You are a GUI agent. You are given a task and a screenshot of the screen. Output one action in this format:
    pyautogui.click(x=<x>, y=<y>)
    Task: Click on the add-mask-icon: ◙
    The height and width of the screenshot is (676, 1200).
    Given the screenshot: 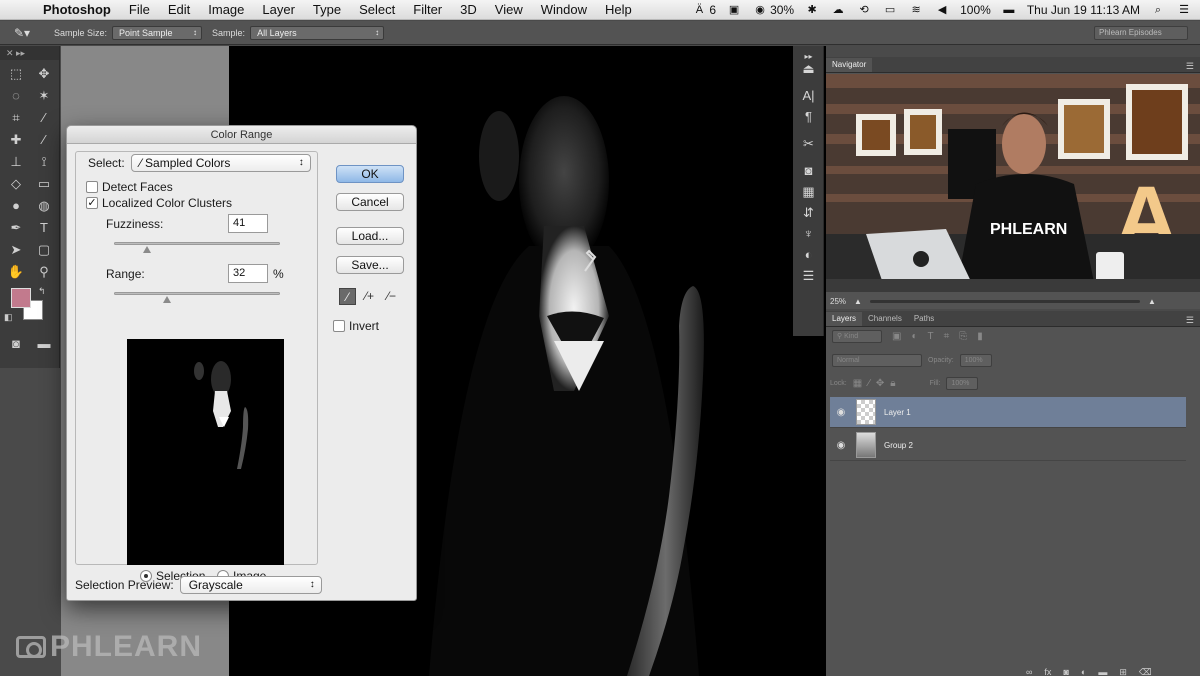 What is the action you would take?
    pyautogui.click(x=1065, y=671)
    